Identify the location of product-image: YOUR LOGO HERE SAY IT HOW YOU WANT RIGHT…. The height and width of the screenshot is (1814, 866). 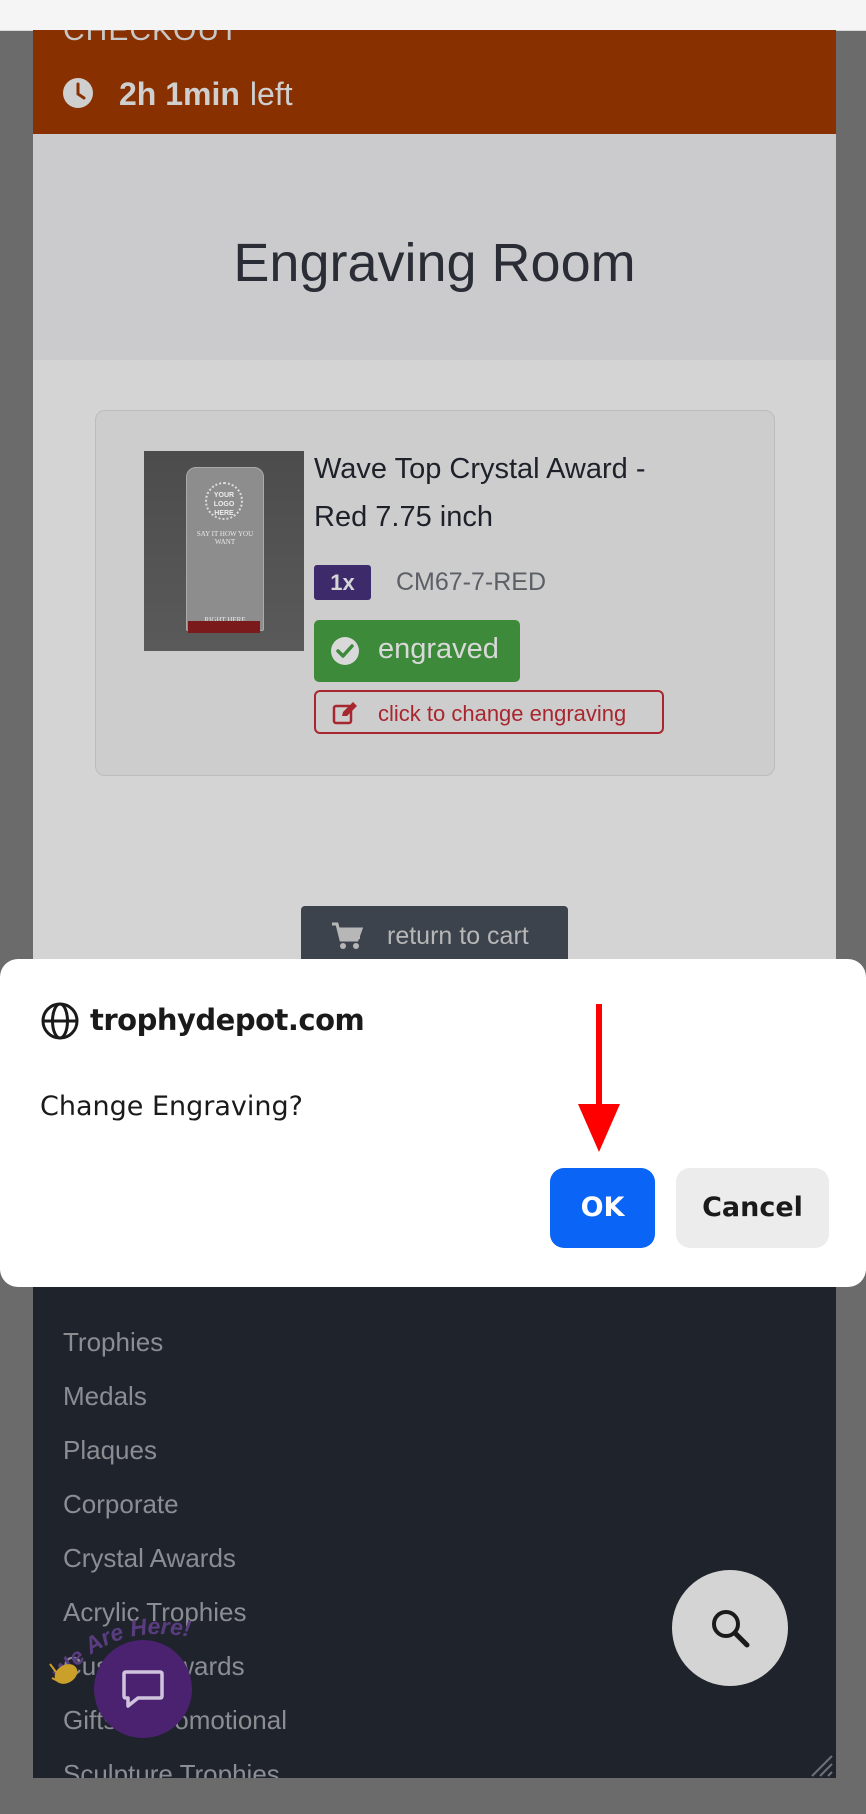
(224, 551).